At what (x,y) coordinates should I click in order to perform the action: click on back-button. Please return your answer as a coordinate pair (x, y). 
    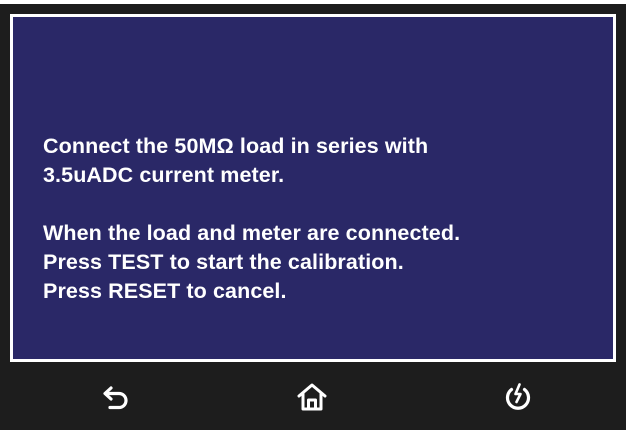
    Looking at the image, I should click on (117, 397).